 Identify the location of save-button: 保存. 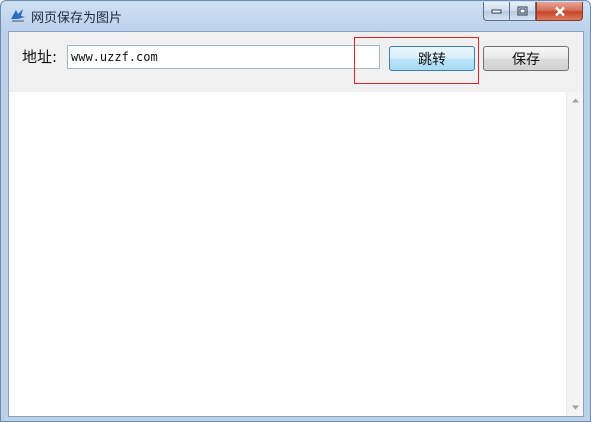
(526, 58).